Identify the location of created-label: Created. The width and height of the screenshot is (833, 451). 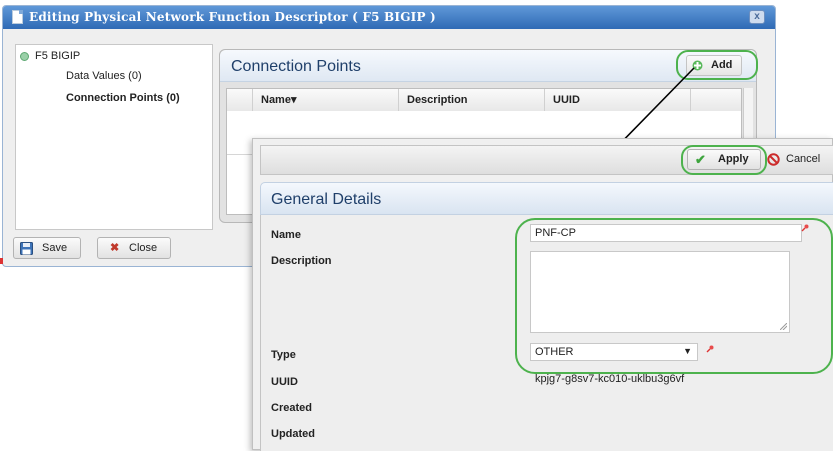
(291, 408).